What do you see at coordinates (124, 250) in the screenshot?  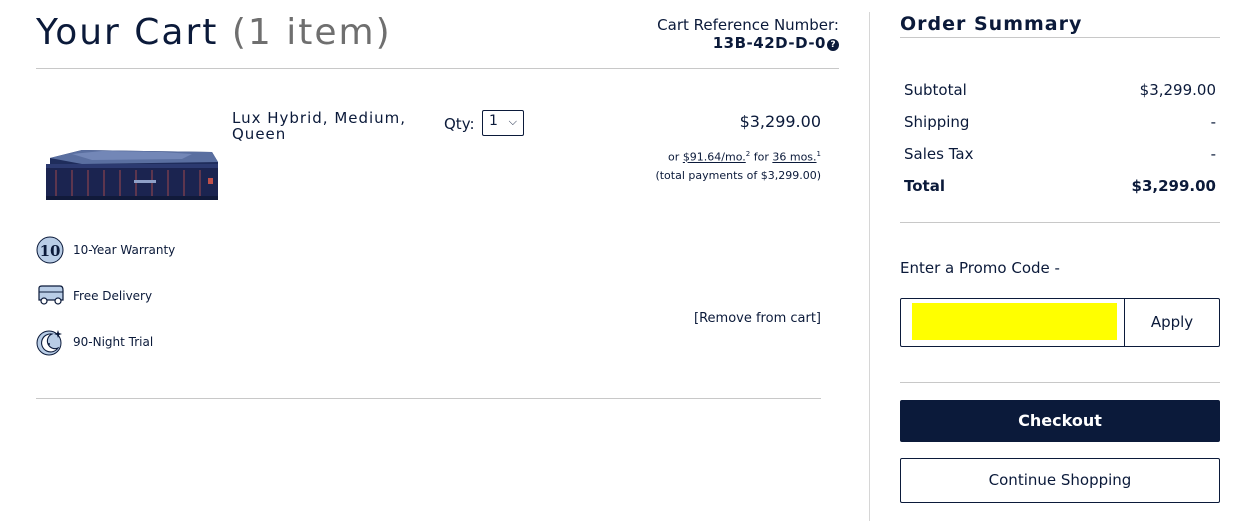 I see `feature-label: 10-Year Warranty` at bounding box center [124, 250].